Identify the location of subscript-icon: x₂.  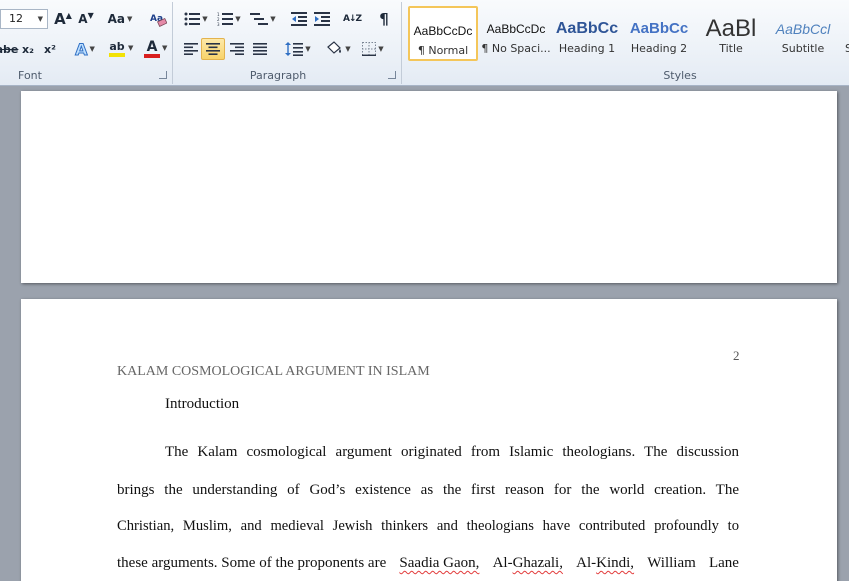
(28, 49).